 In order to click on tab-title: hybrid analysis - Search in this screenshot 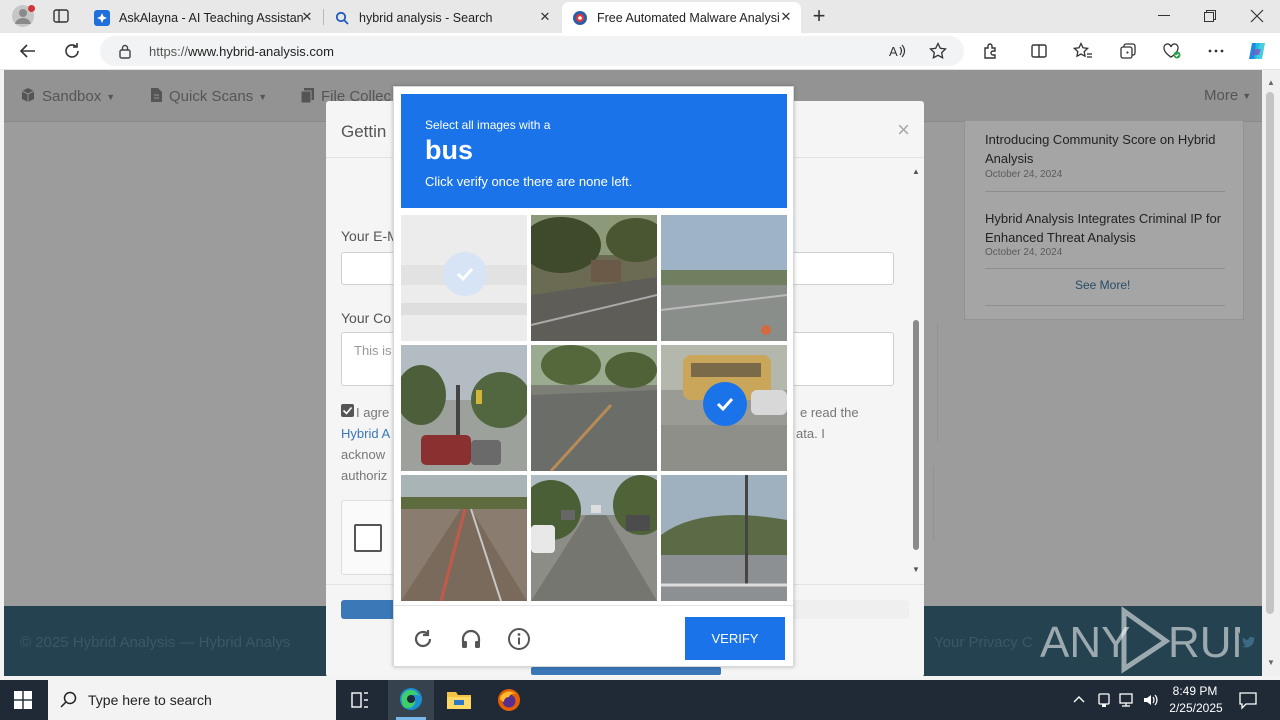, I will do `click(426, 17)`.